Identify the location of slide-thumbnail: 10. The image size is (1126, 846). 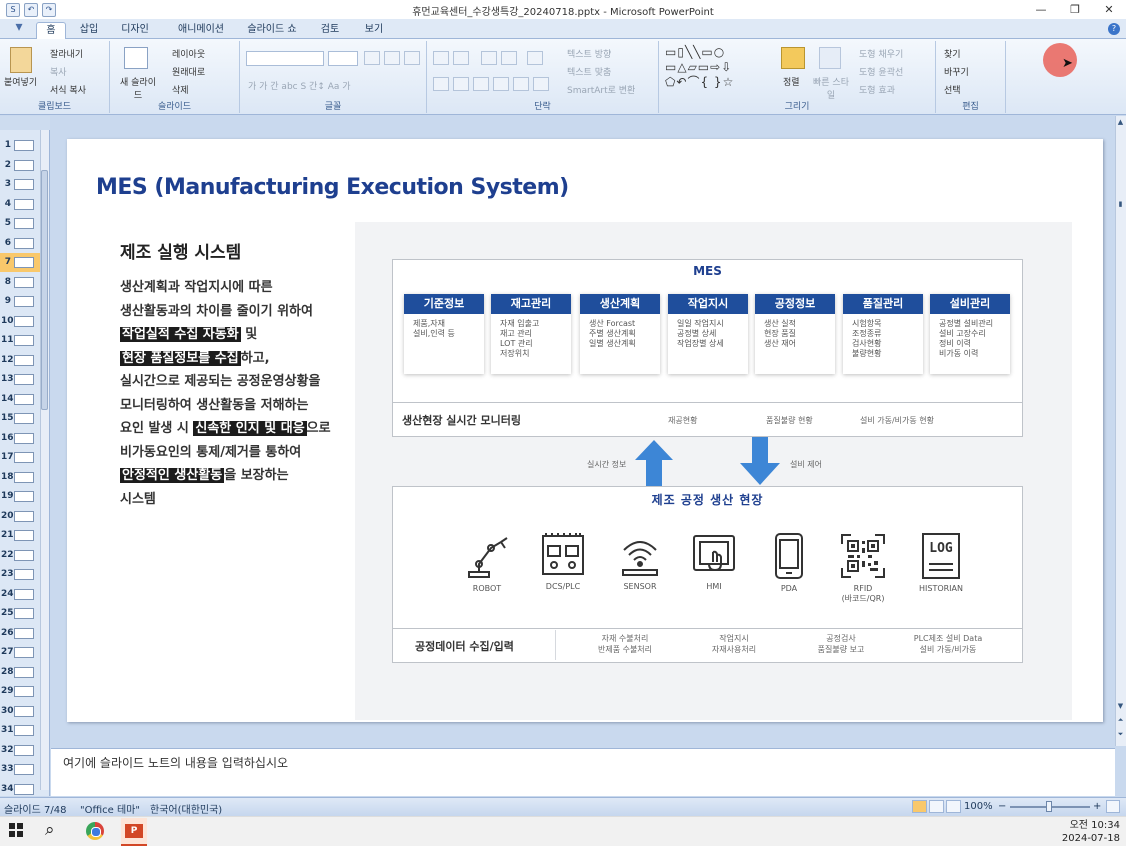
(20, 321).